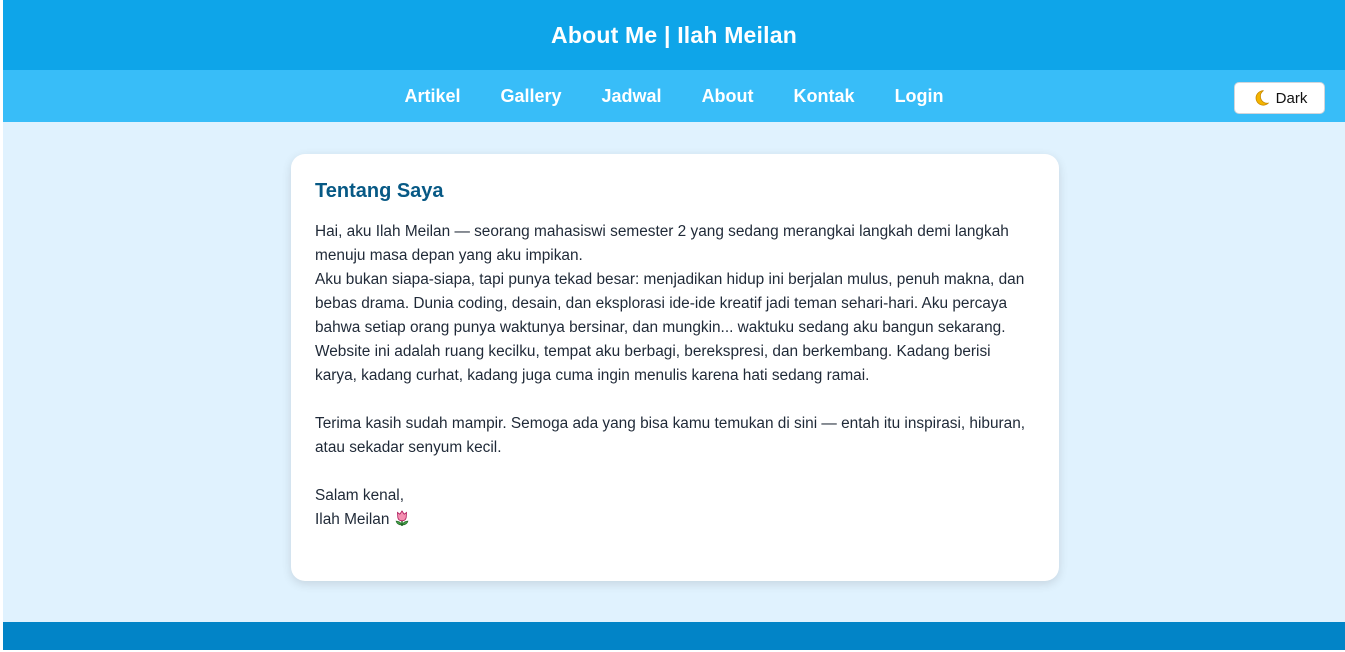 This screenshot has width=1345, height=652. Describe the element at coordinates (530, 96) in the screenshot. I see `nav-link-gallery: Gallery` at that location.